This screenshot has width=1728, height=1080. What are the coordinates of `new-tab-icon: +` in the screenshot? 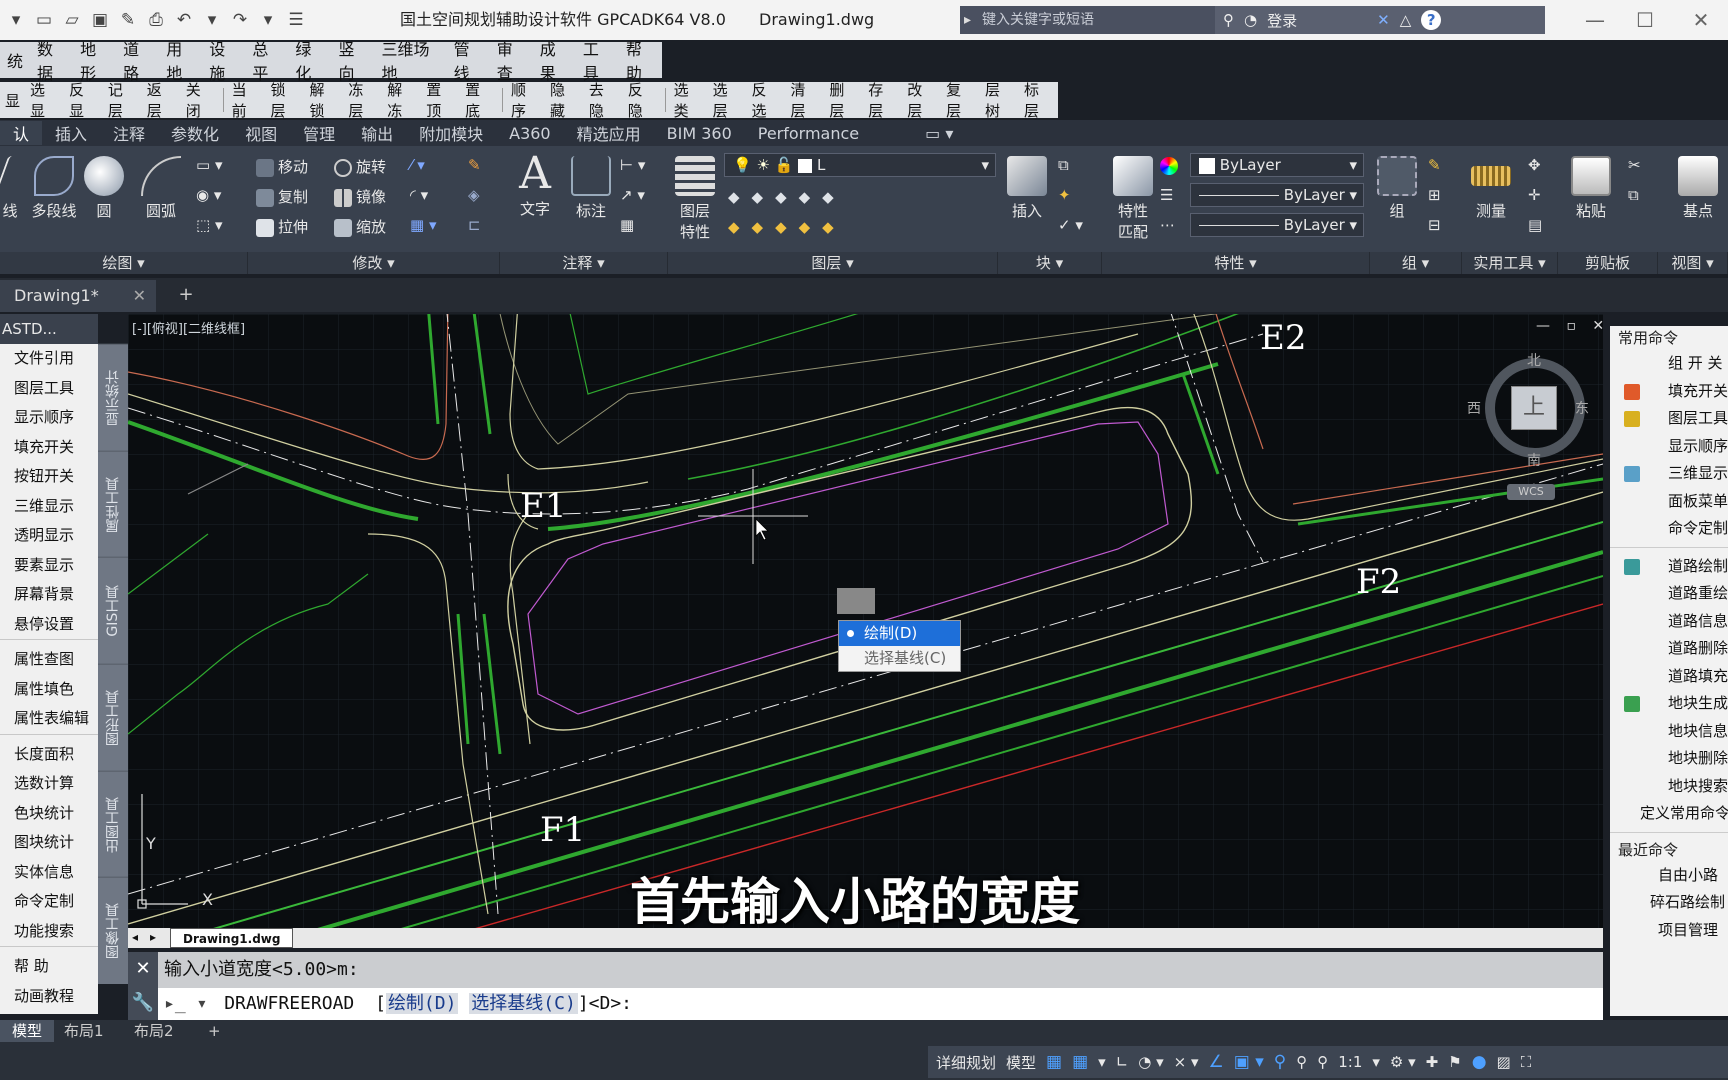 It's located at (186, 296).